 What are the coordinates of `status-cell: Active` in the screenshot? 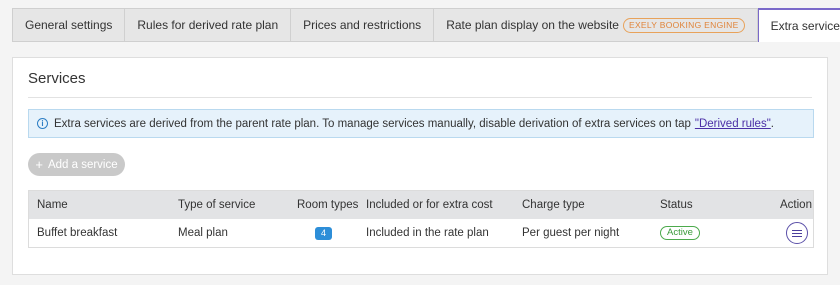 It's located at (680, 233).